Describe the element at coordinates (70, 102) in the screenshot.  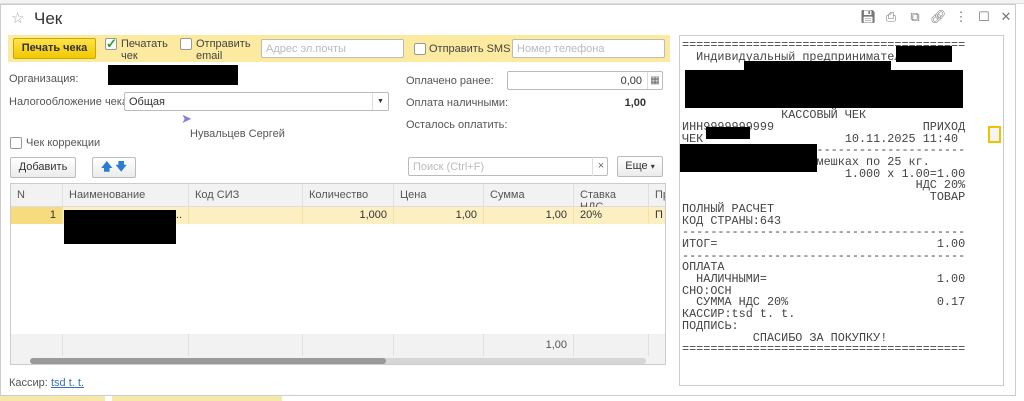
I see `taxation-label: Налогообложение чека:` at that location.